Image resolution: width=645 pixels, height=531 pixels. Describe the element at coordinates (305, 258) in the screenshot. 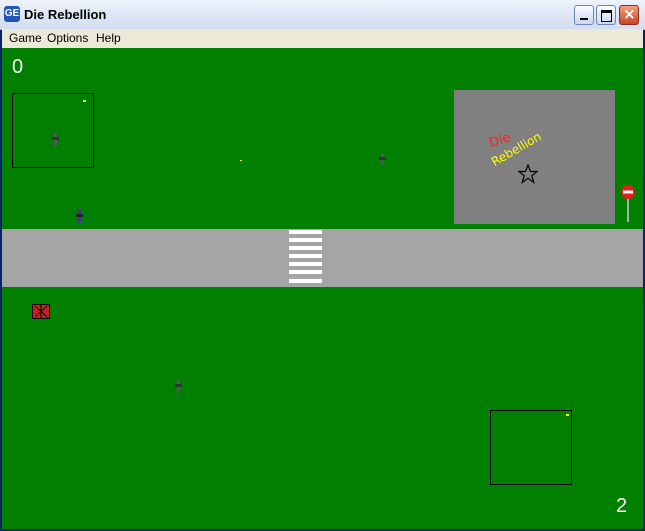

I see `crosswalk` at that location.